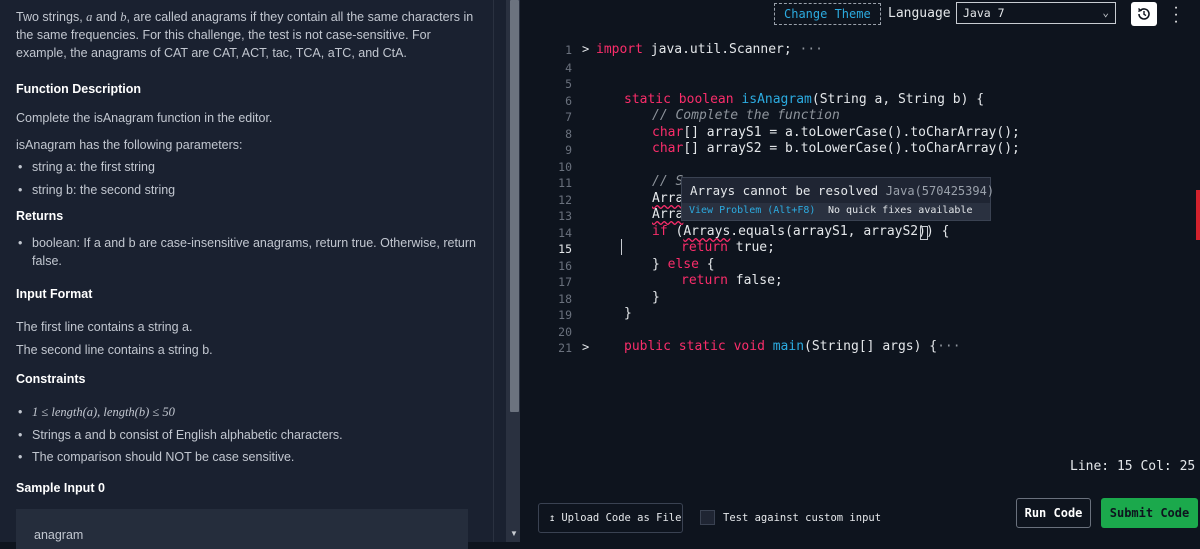 Image resolution: width=1200 pixels, height=549 pixels. I want to click on input-line-1: The first line contains a string a., so click(104, 327).